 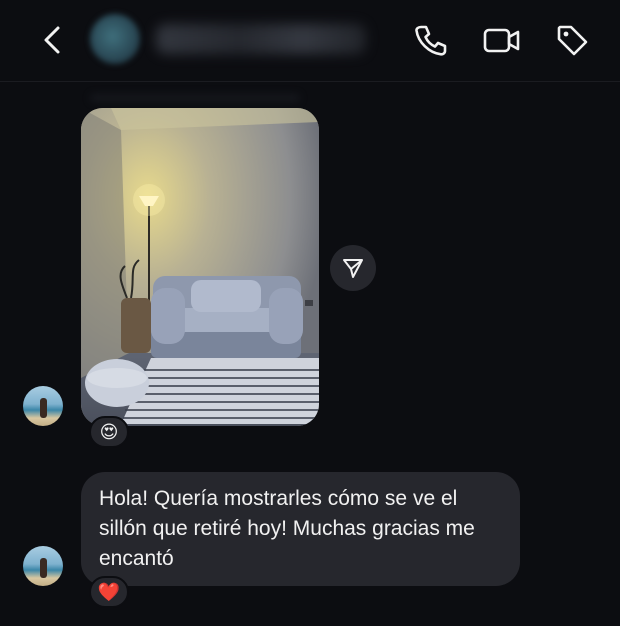 I want to click on paper-plane-icon, so click(x=353, y=268).